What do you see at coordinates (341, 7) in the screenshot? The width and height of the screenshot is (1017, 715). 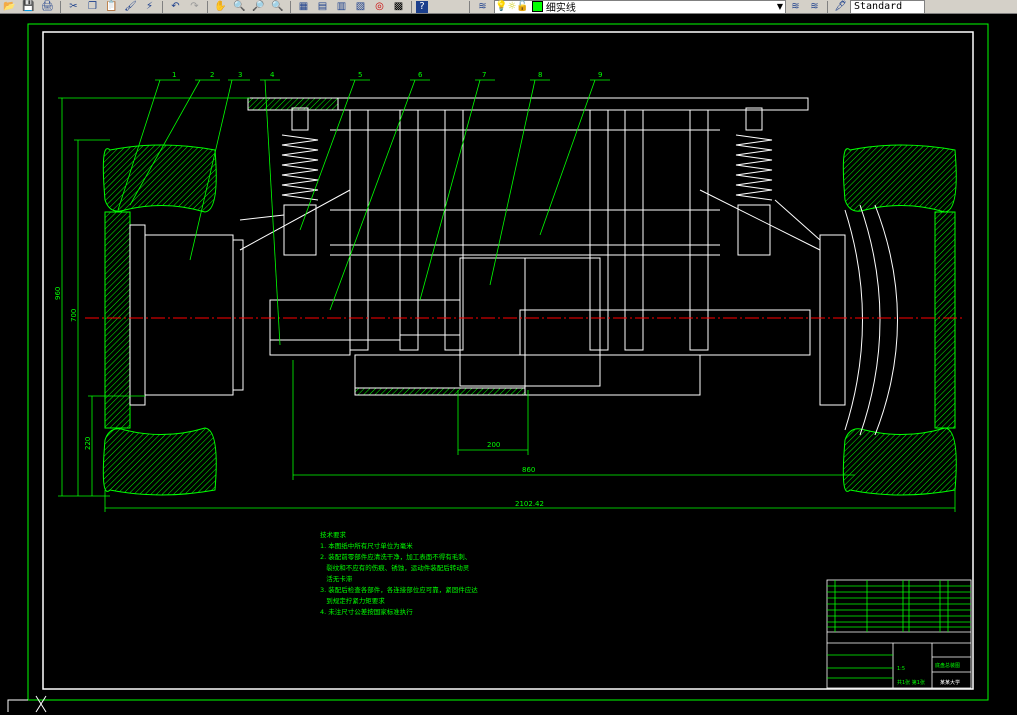 I see `tool-palettes-icon: ▥` at bounding box center [341, 7].